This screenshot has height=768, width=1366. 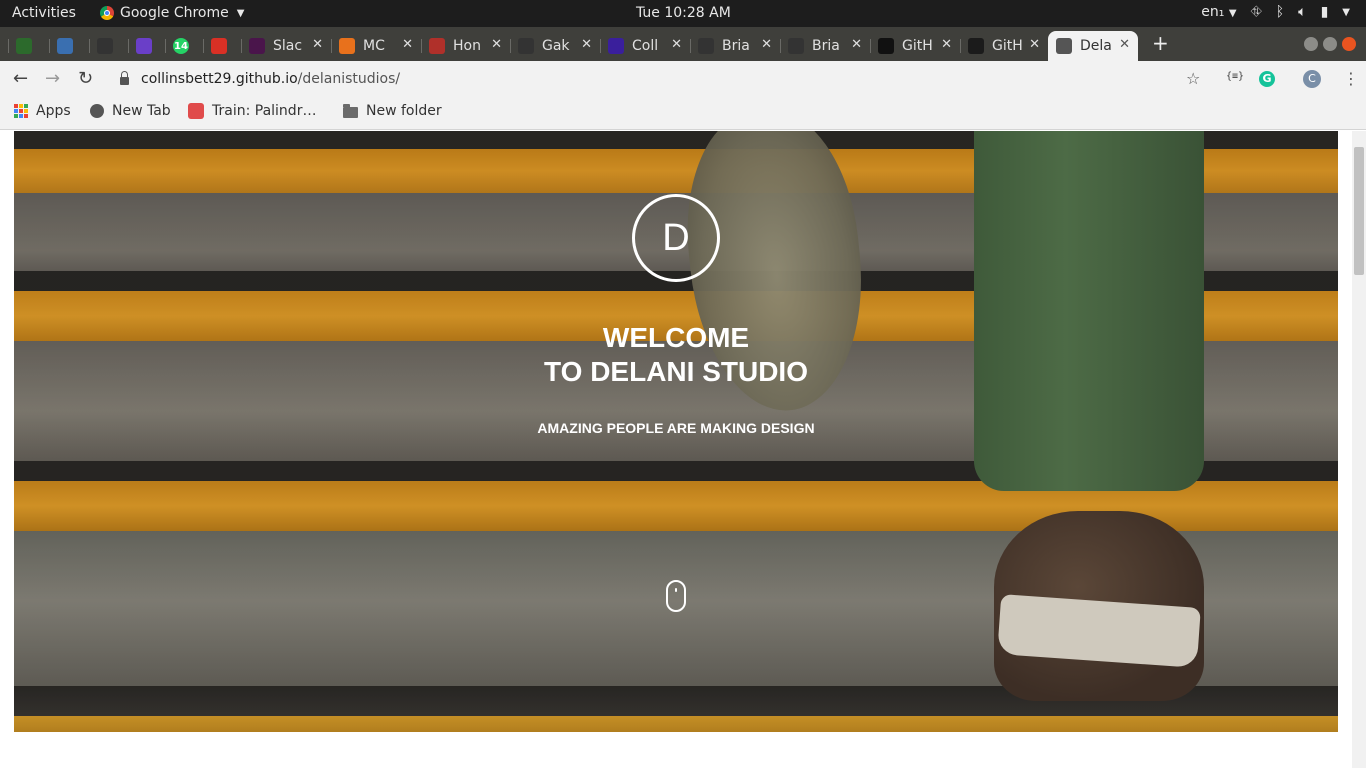 I want to click on reload-icon: ↻, so click(x=85, y=78).